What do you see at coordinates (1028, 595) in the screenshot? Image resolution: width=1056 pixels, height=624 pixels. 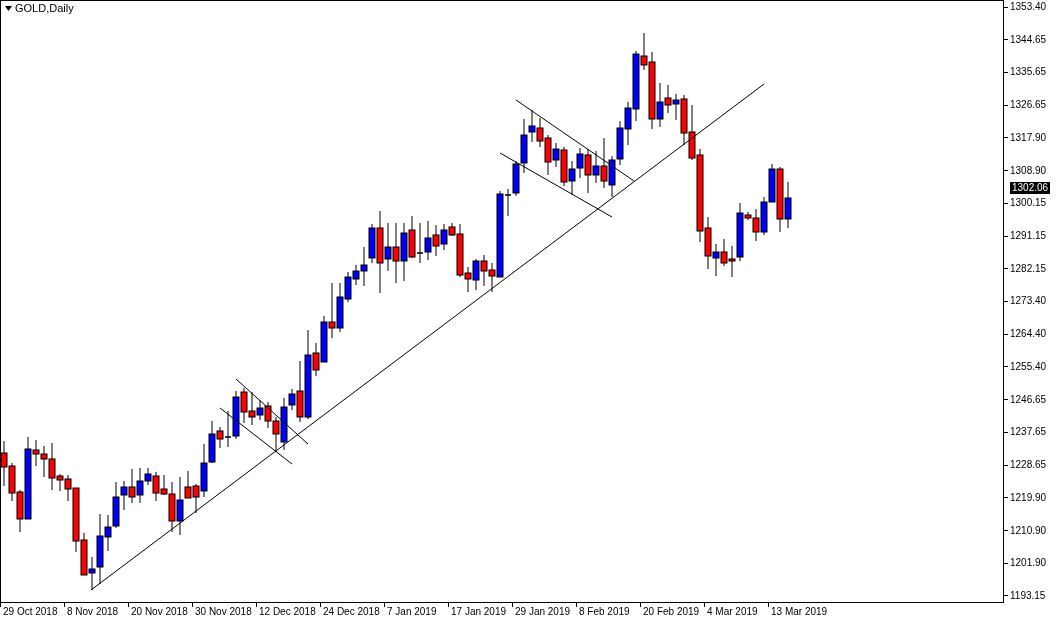 I see `price-label: 1193.15` at bounding box center [1028, 595].